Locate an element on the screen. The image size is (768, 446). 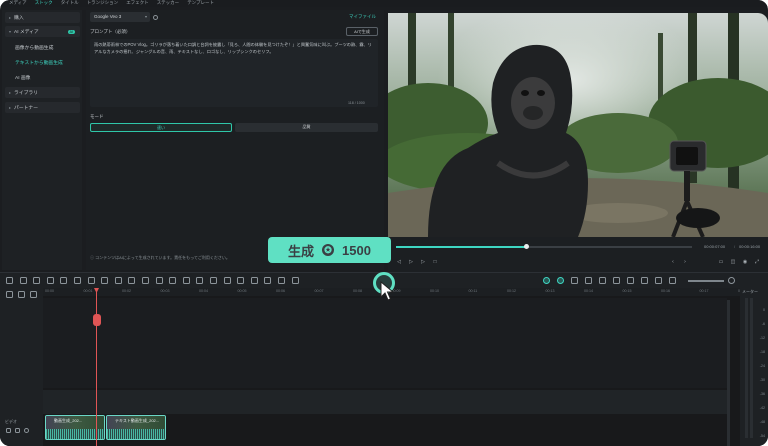
ai-copilot-icon is located at coordinates (546, 280).